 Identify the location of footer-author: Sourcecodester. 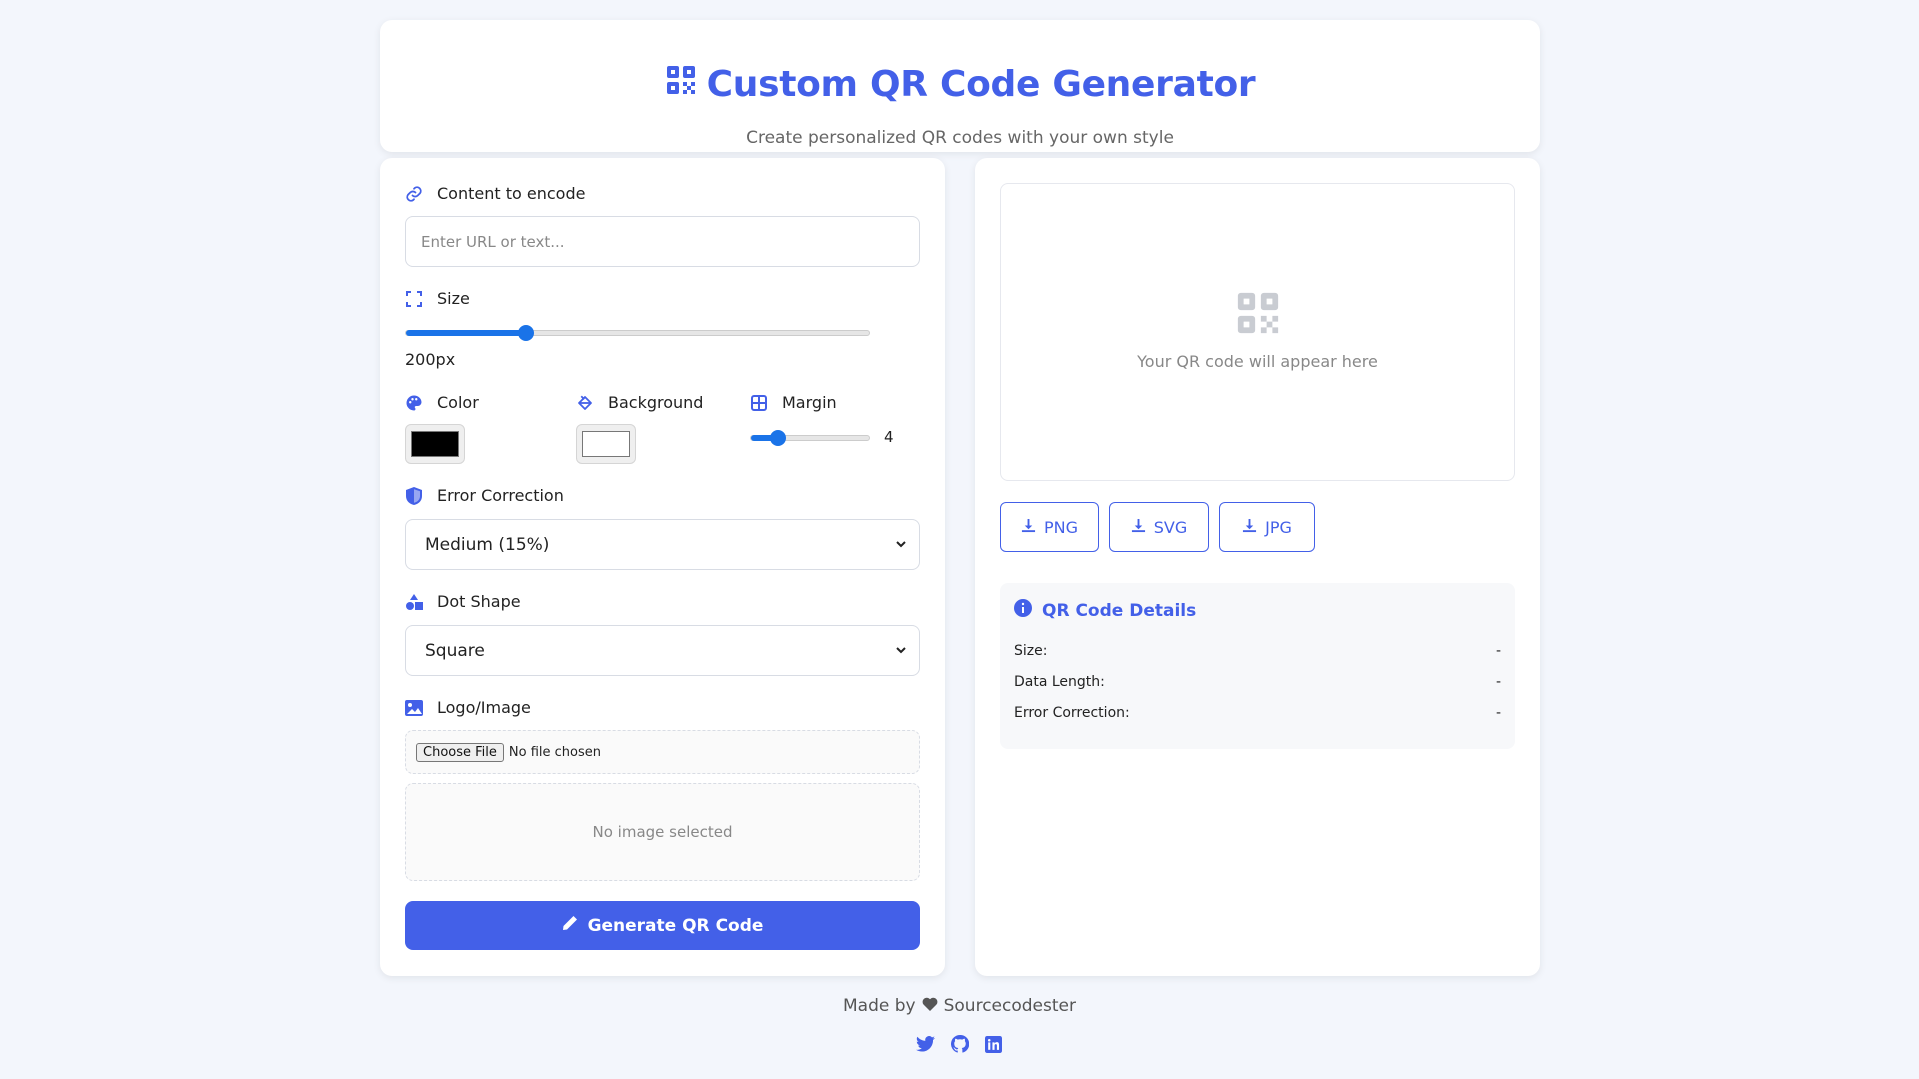
(1009, 1006).